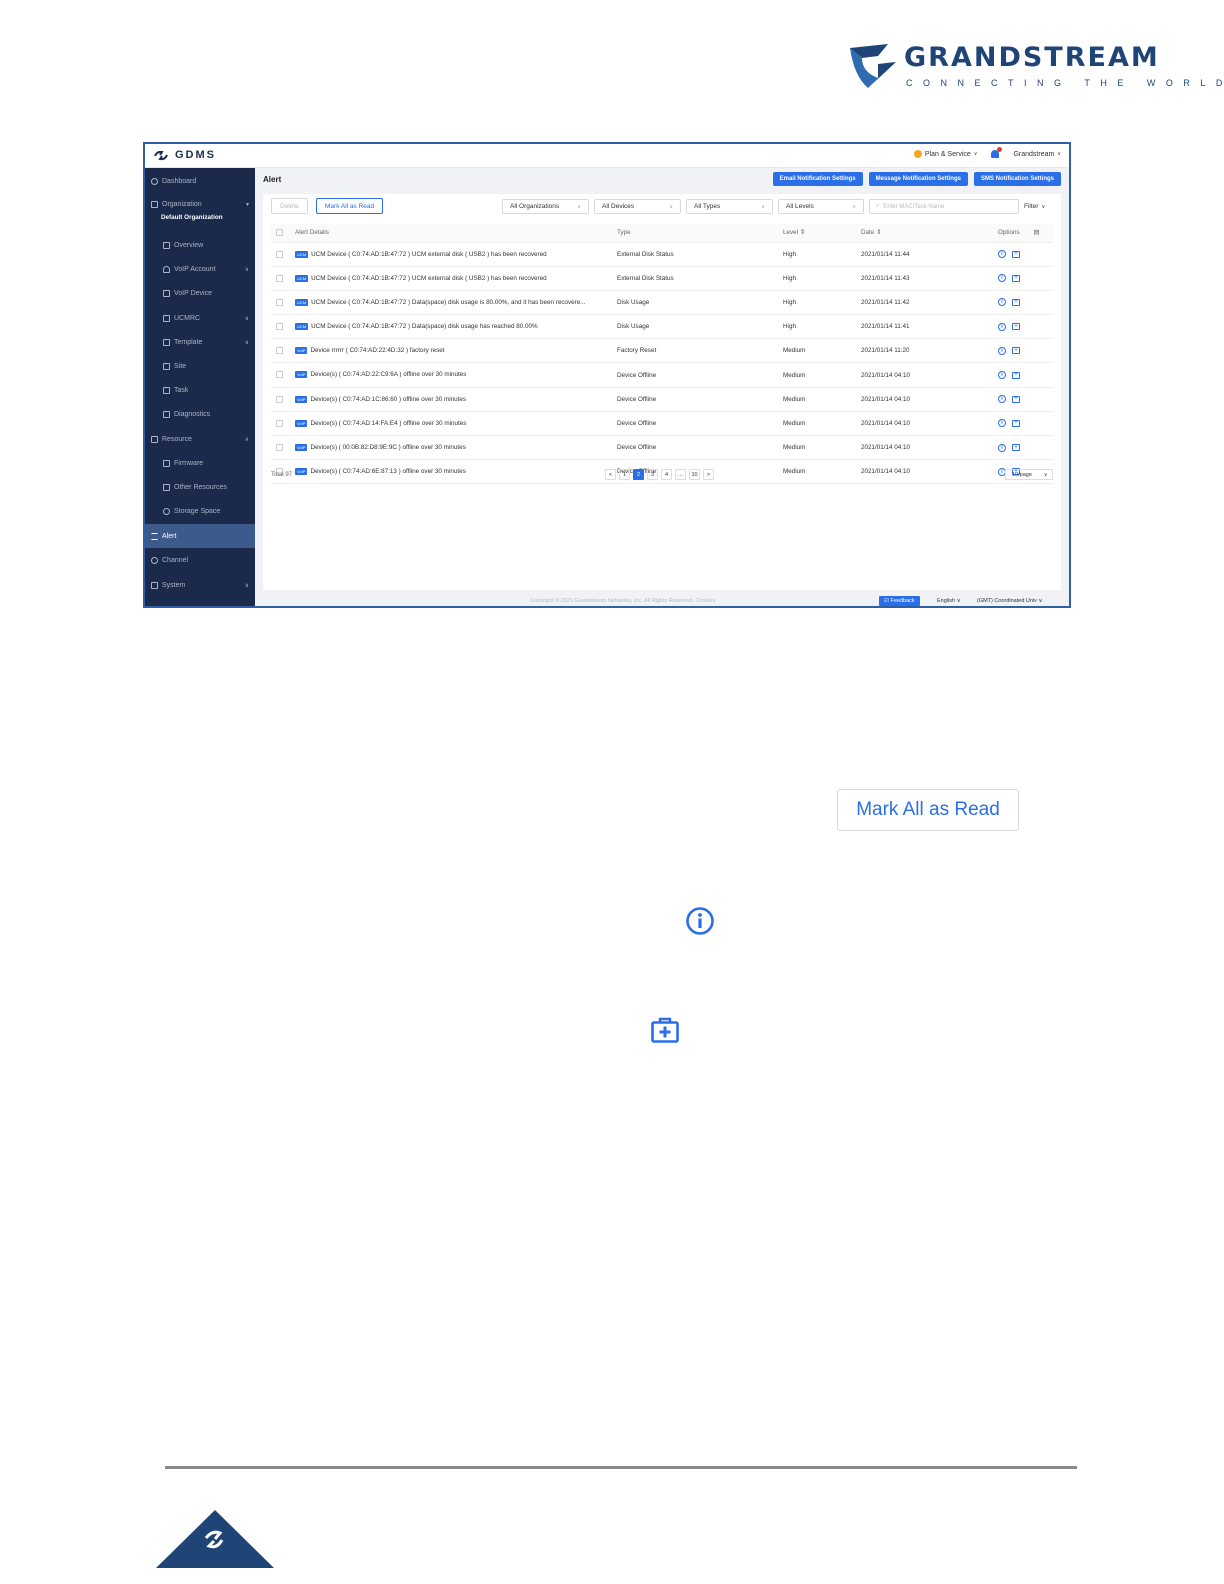 This screenshot has width=1224, height=1584. I want to click on sidebar-item-label: Storage Space, so click(197, 511).